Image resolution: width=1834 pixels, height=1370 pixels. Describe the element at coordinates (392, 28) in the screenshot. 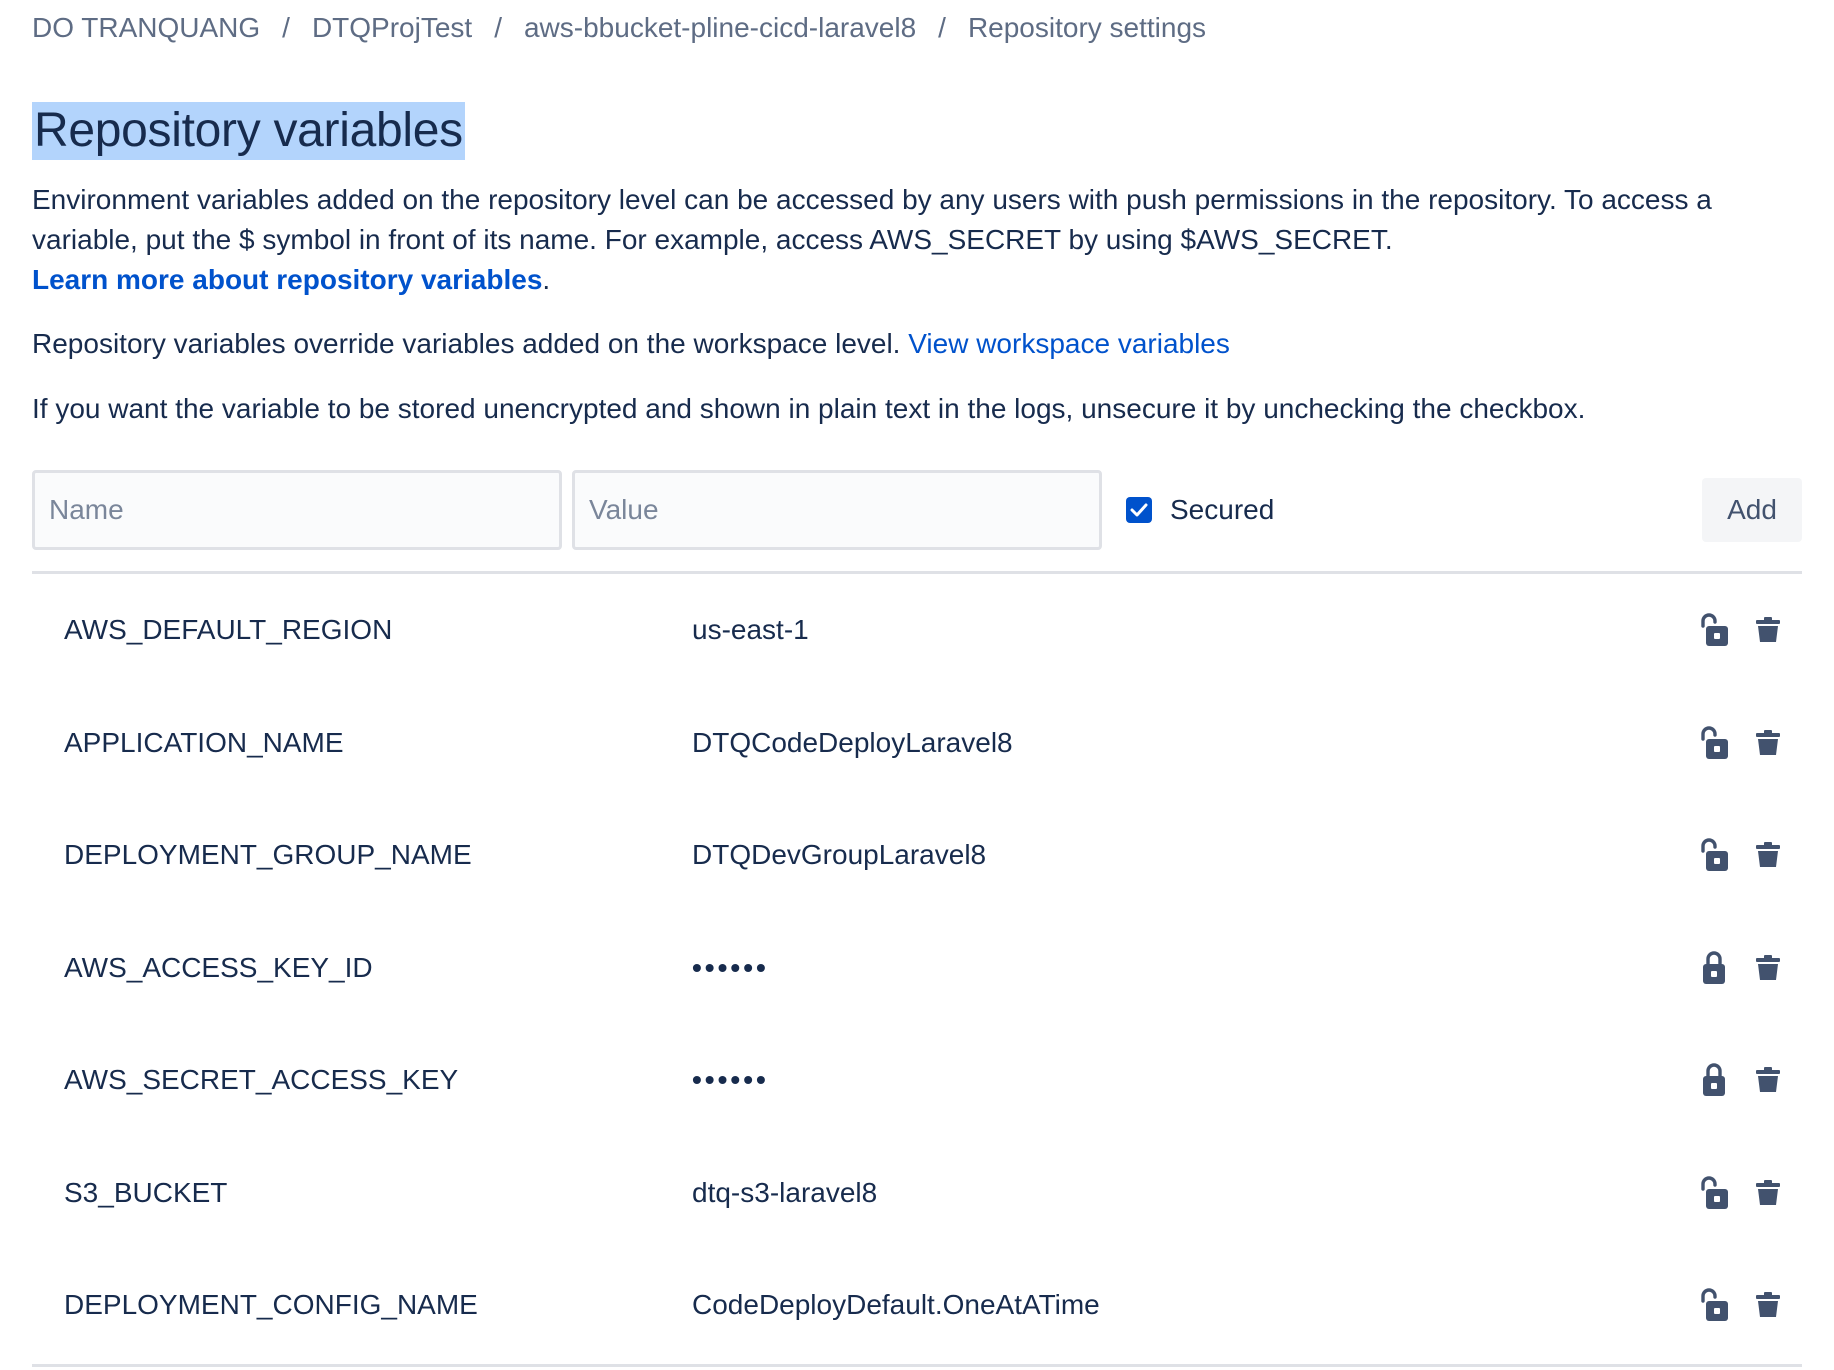

I see `breadcrumb-item-project: DTQProjTest` at that location.